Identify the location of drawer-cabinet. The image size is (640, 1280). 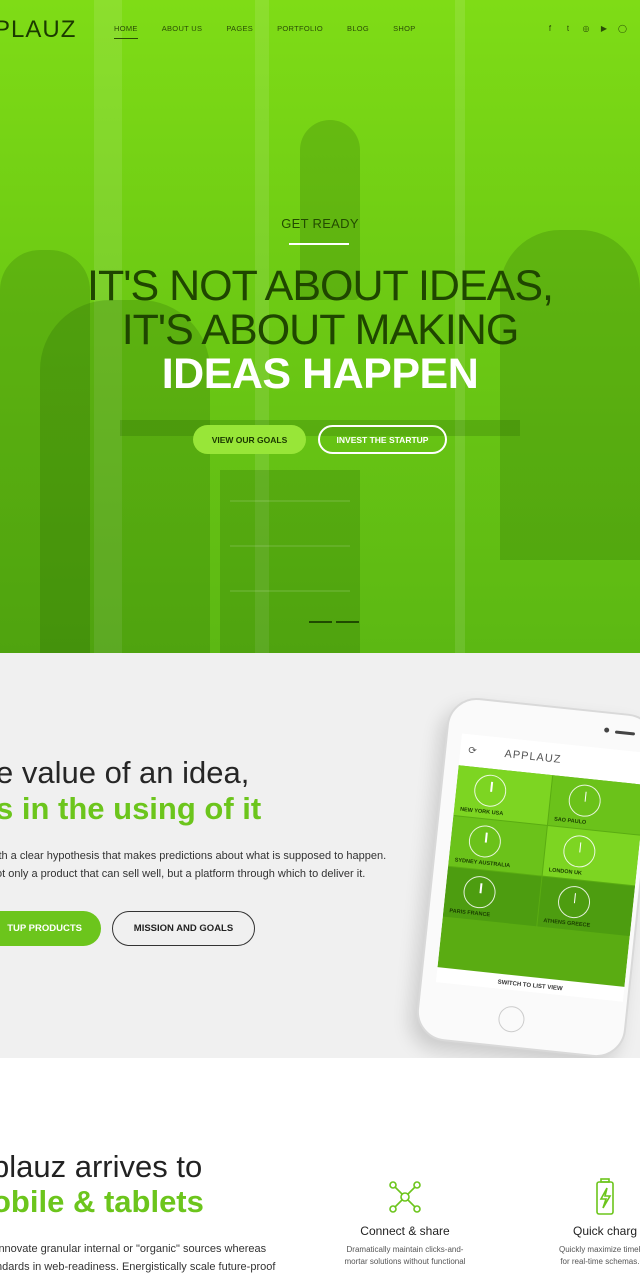
(290, 561).